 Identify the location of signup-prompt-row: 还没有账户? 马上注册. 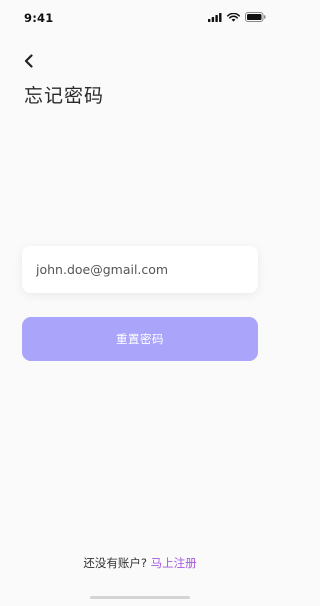
(140, 563).